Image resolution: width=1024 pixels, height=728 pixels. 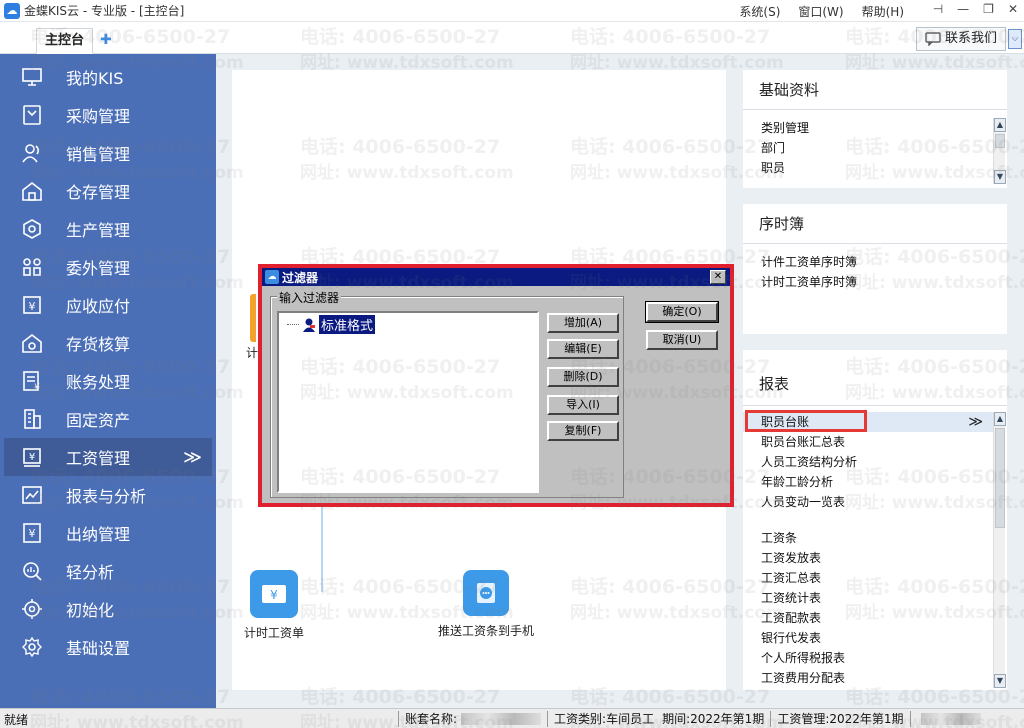 I want to click on pin-icon: ⊣, so click(x=938, y=9).